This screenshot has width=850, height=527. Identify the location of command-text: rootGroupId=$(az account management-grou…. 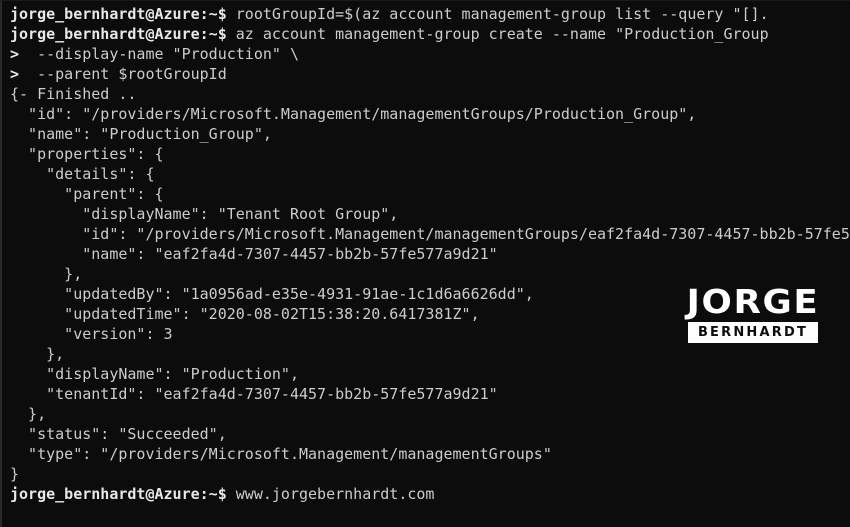
(497, 14).